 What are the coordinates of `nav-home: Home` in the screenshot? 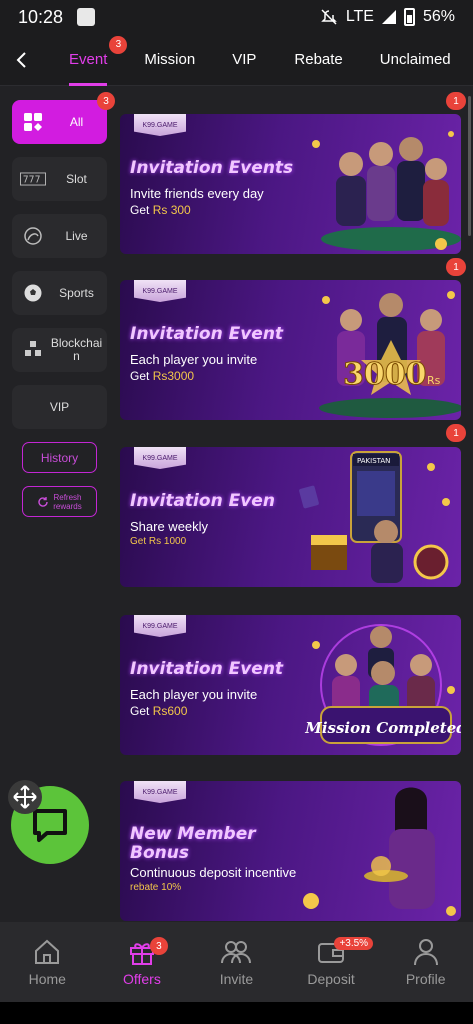 It's located at (47, 962).